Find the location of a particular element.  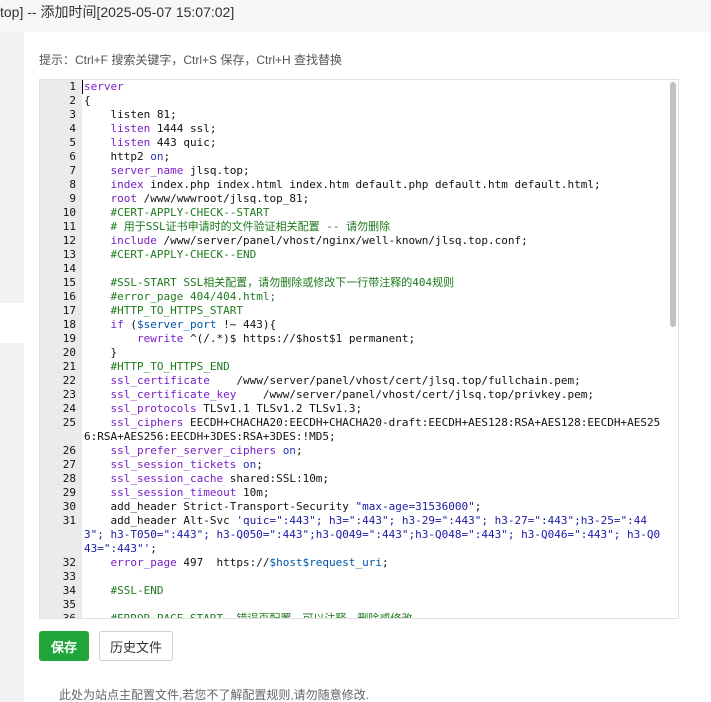

code-line: 34 #SSL-END is located at coordinates (355, 591).